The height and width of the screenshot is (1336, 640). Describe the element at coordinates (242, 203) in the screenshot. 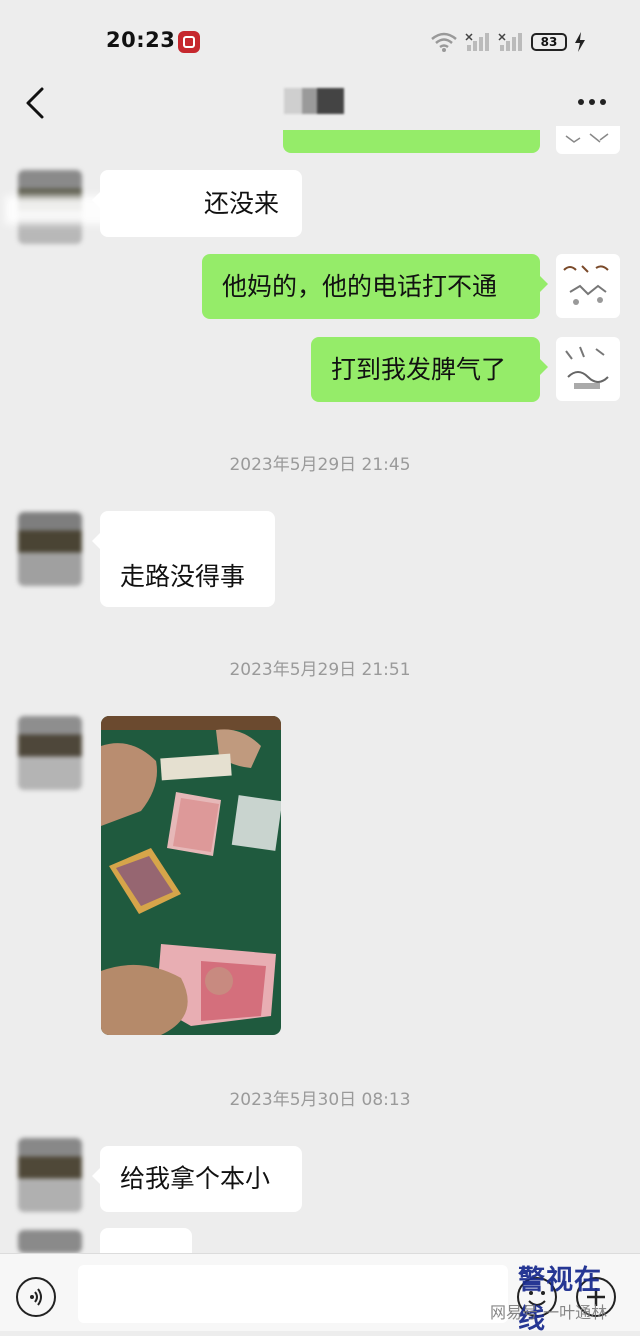

I see `message-text: 还没来` at that location.